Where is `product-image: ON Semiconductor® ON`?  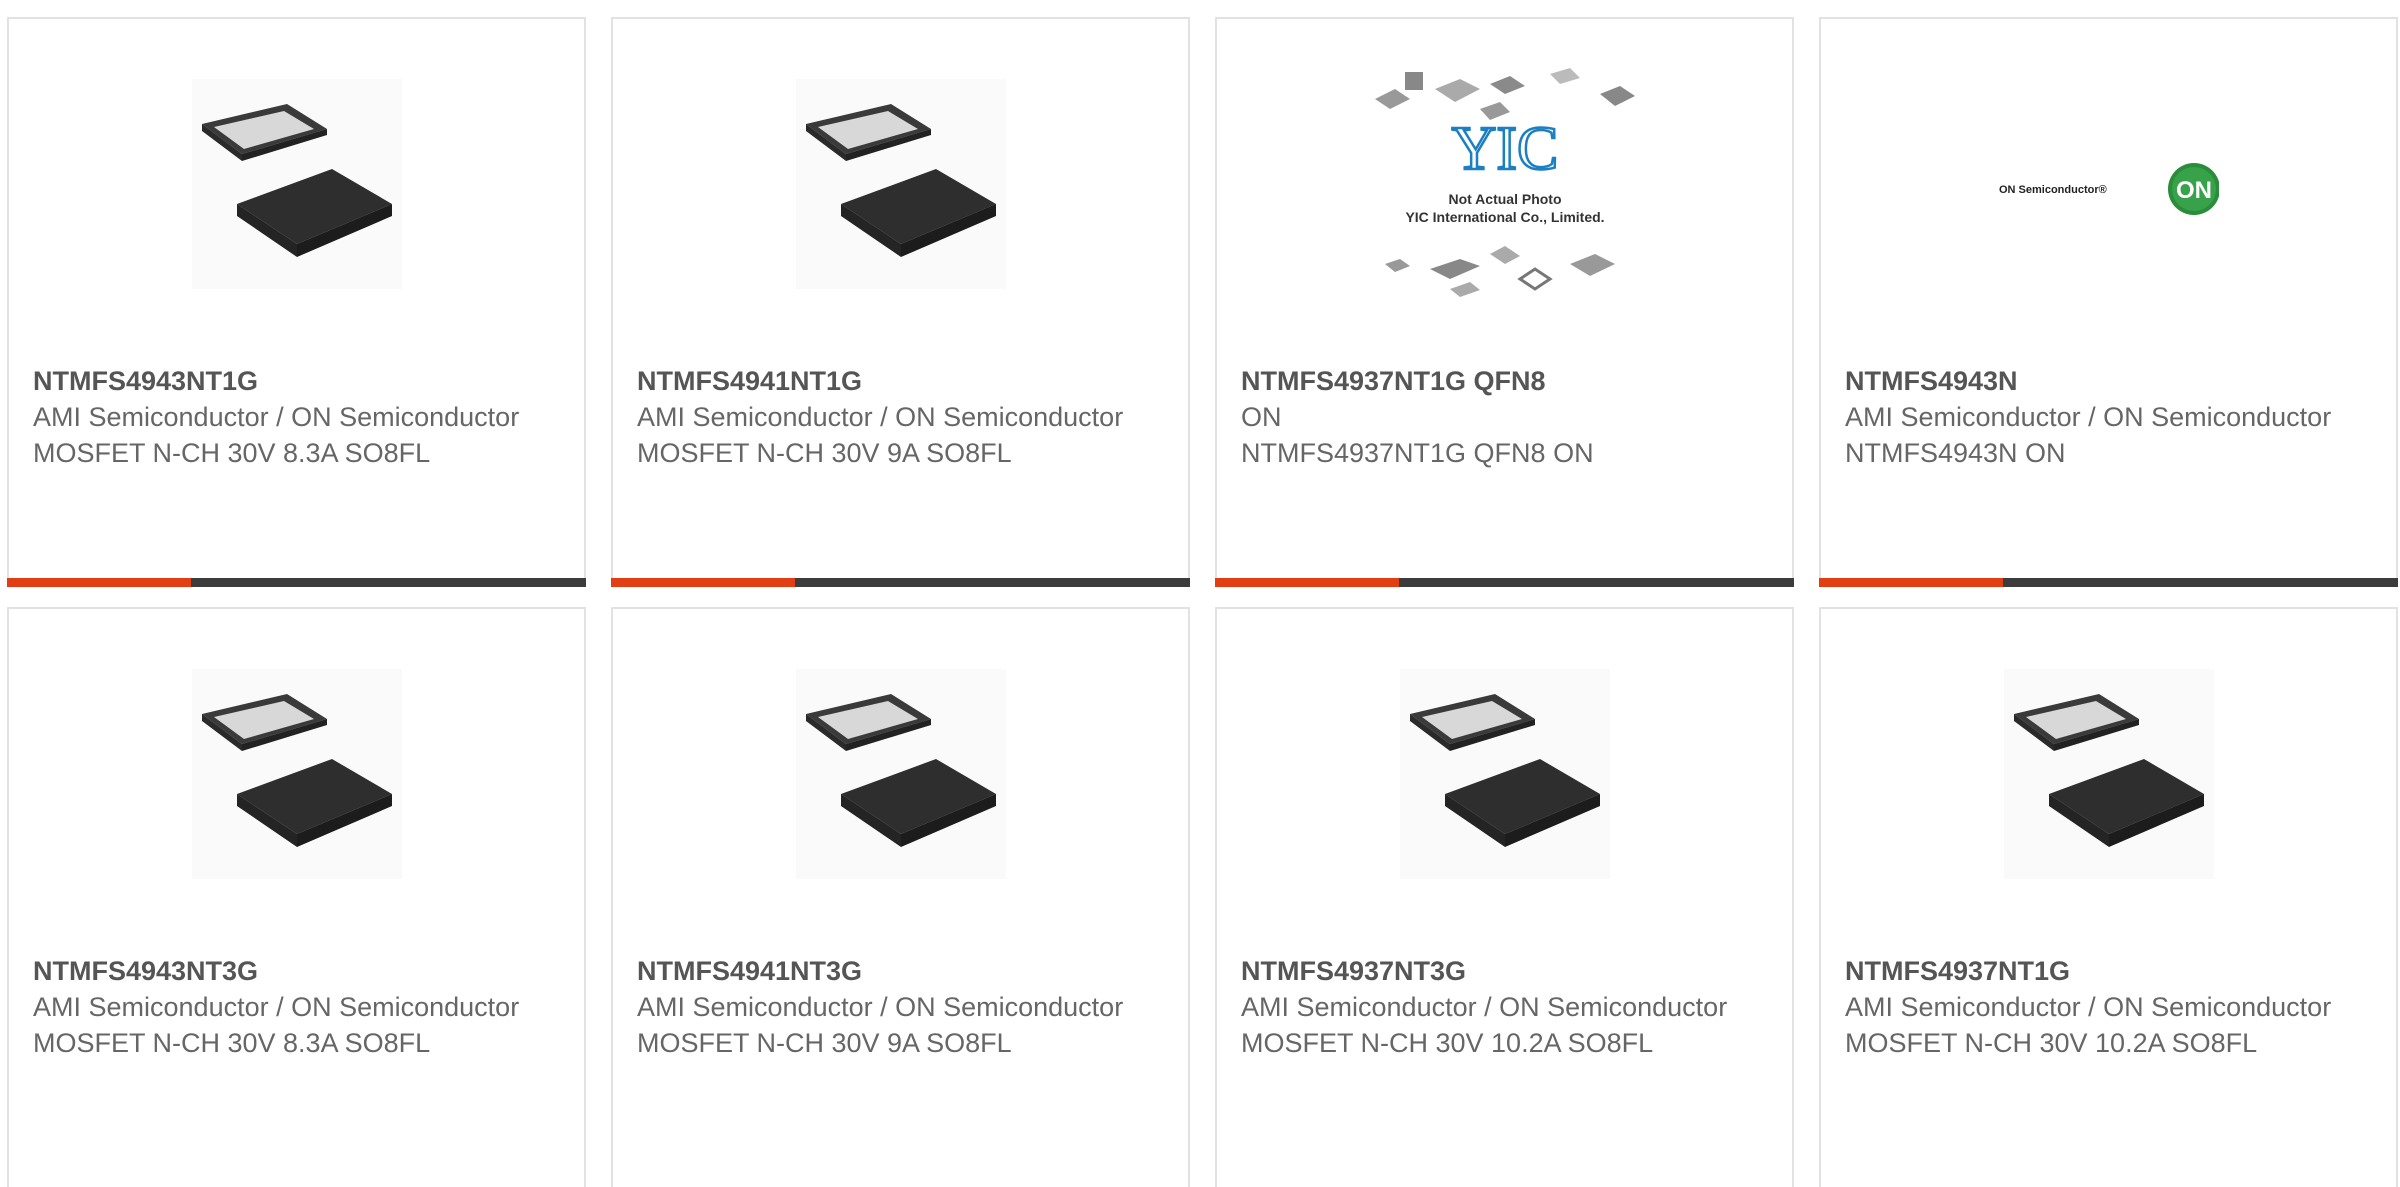
product-image: ON Semiconductor® ON is located at coordinates (2108, 184).